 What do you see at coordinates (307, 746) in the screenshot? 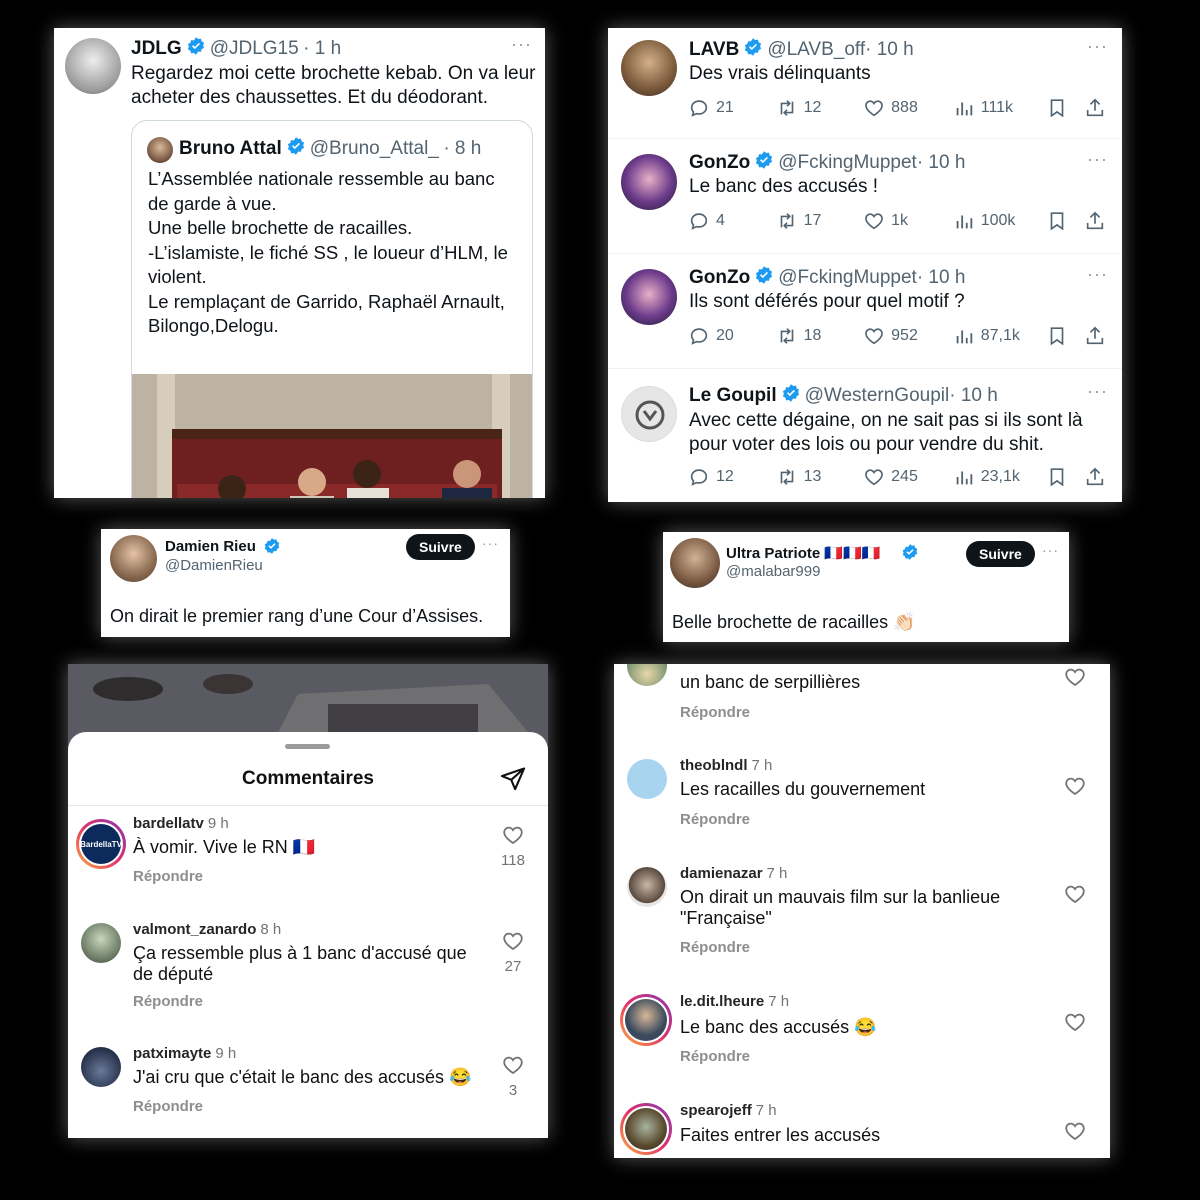
I see `drag-handle` at bounding box center [307, 746].